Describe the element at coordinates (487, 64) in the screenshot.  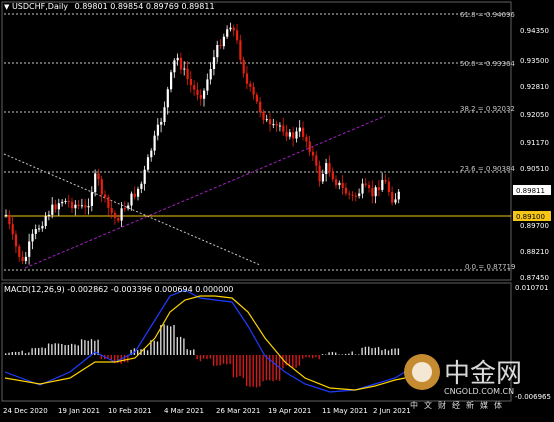
I see `fib-label-50: 50.0 = 0.93364` at that location.